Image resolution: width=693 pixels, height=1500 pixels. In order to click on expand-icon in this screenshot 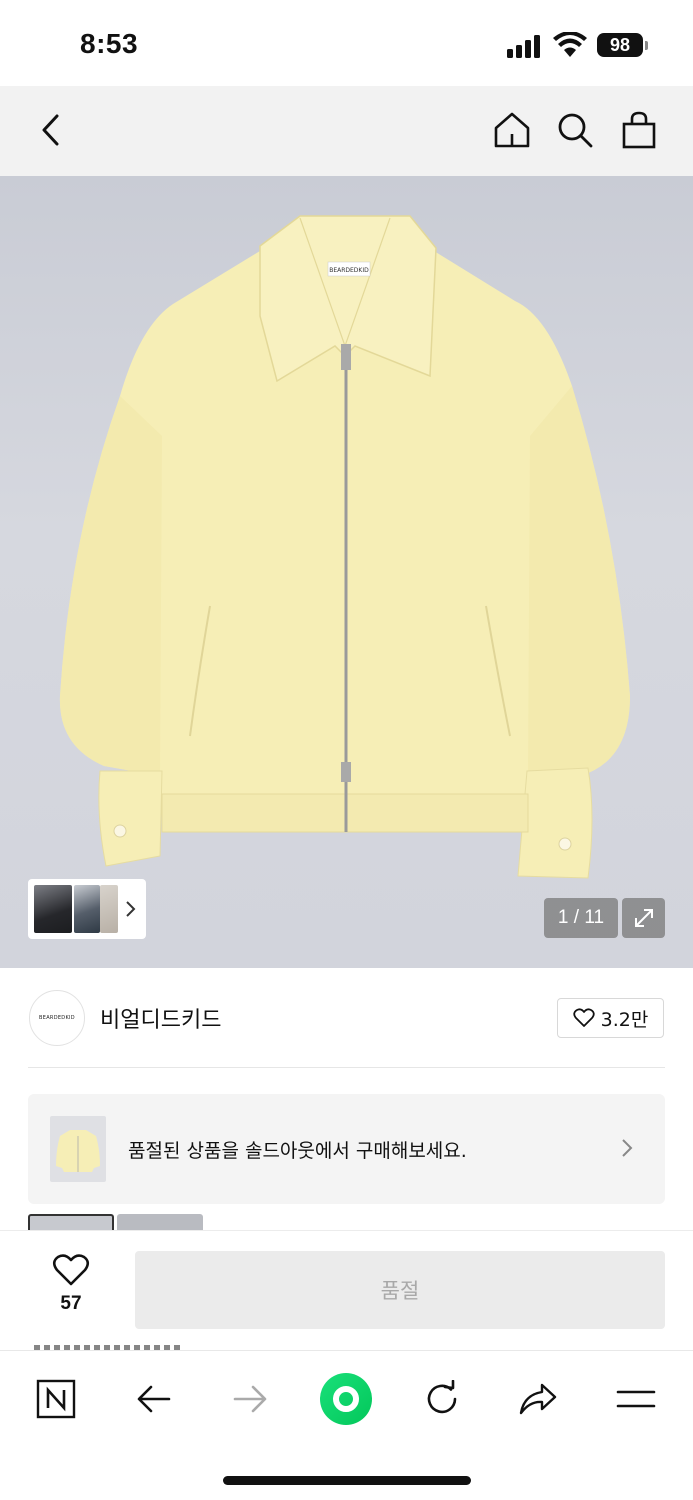, I will do `click(643, 918)`.